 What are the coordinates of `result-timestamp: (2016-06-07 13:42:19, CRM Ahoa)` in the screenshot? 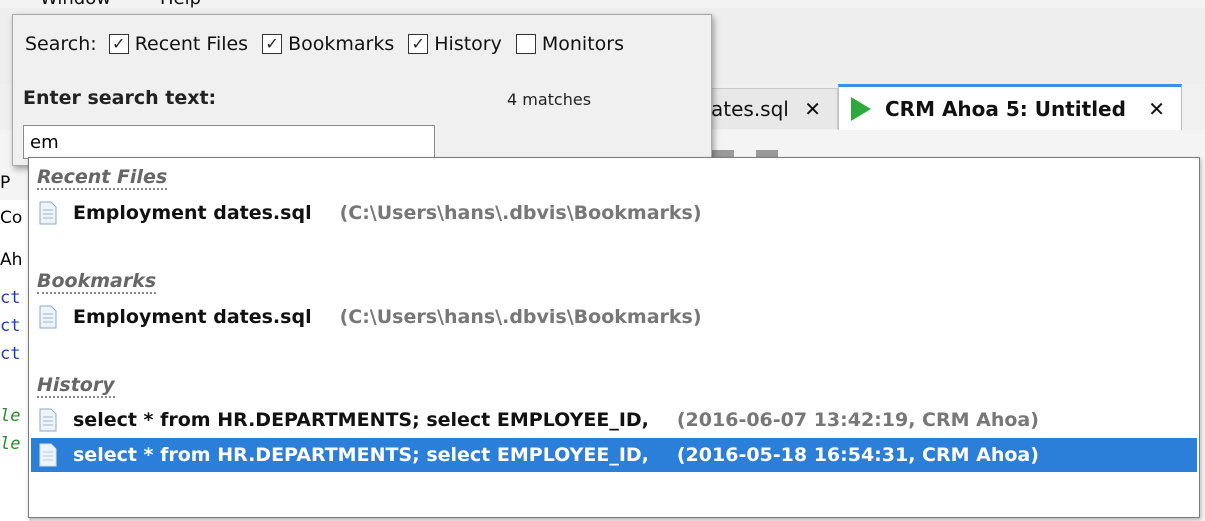 It's located at (857, 420).